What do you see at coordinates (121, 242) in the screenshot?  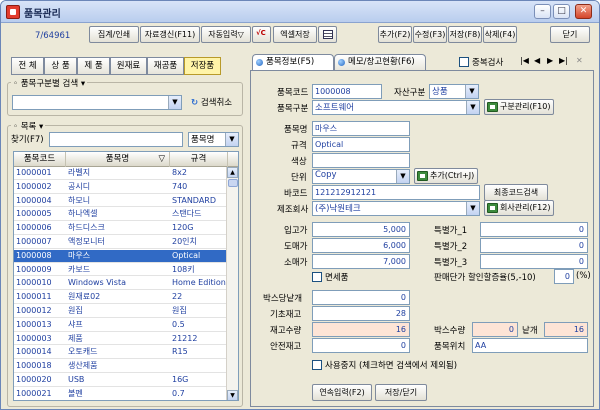 I see `table-row: 1000007 액정모니터 20인치` at bounding box center [121, 242].